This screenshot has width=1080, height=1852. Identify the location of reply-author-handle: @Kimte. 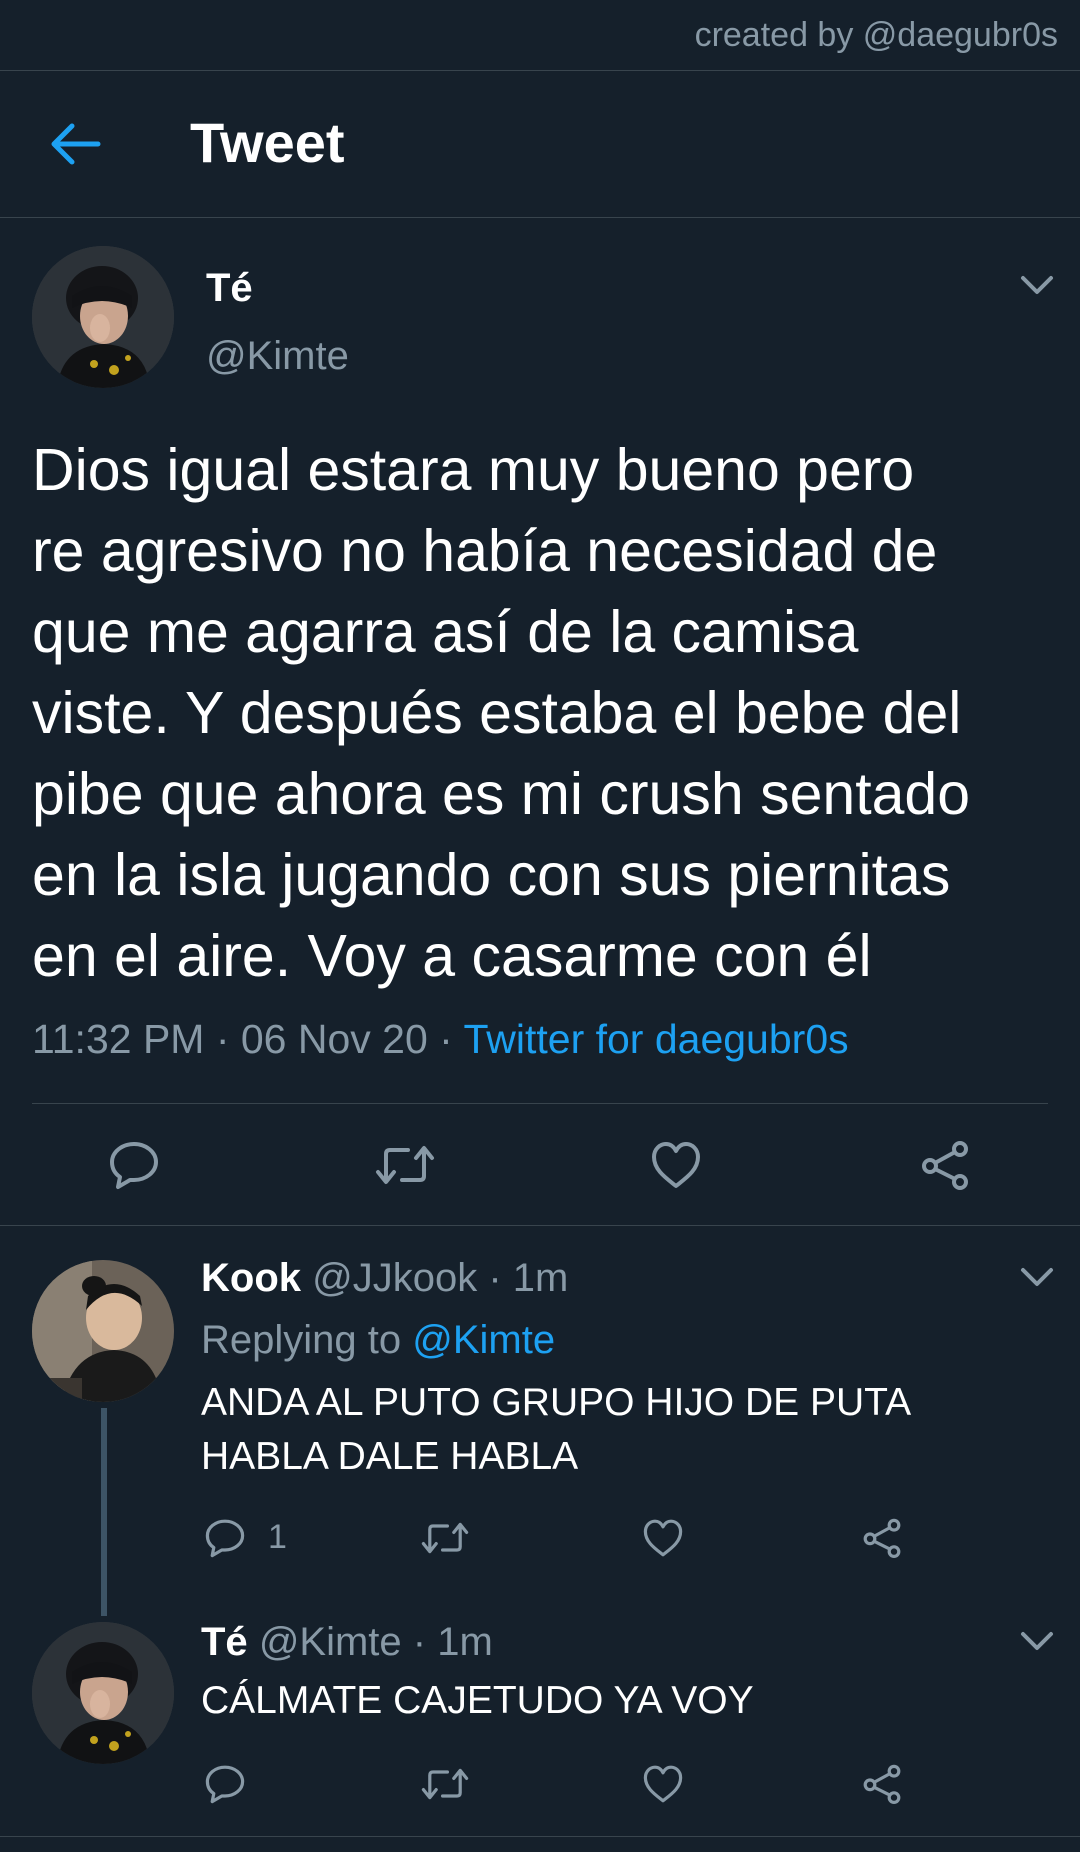
(330, 1642).